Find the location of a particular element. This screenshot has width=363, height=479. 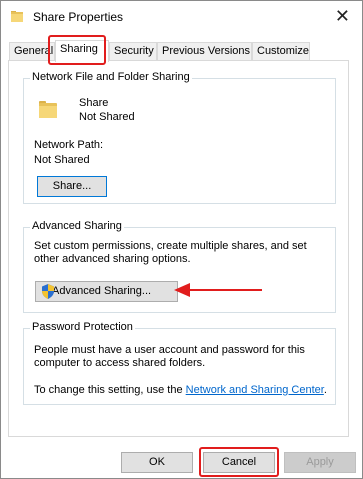

ok-button: OK is located at coordinates (157, 462).